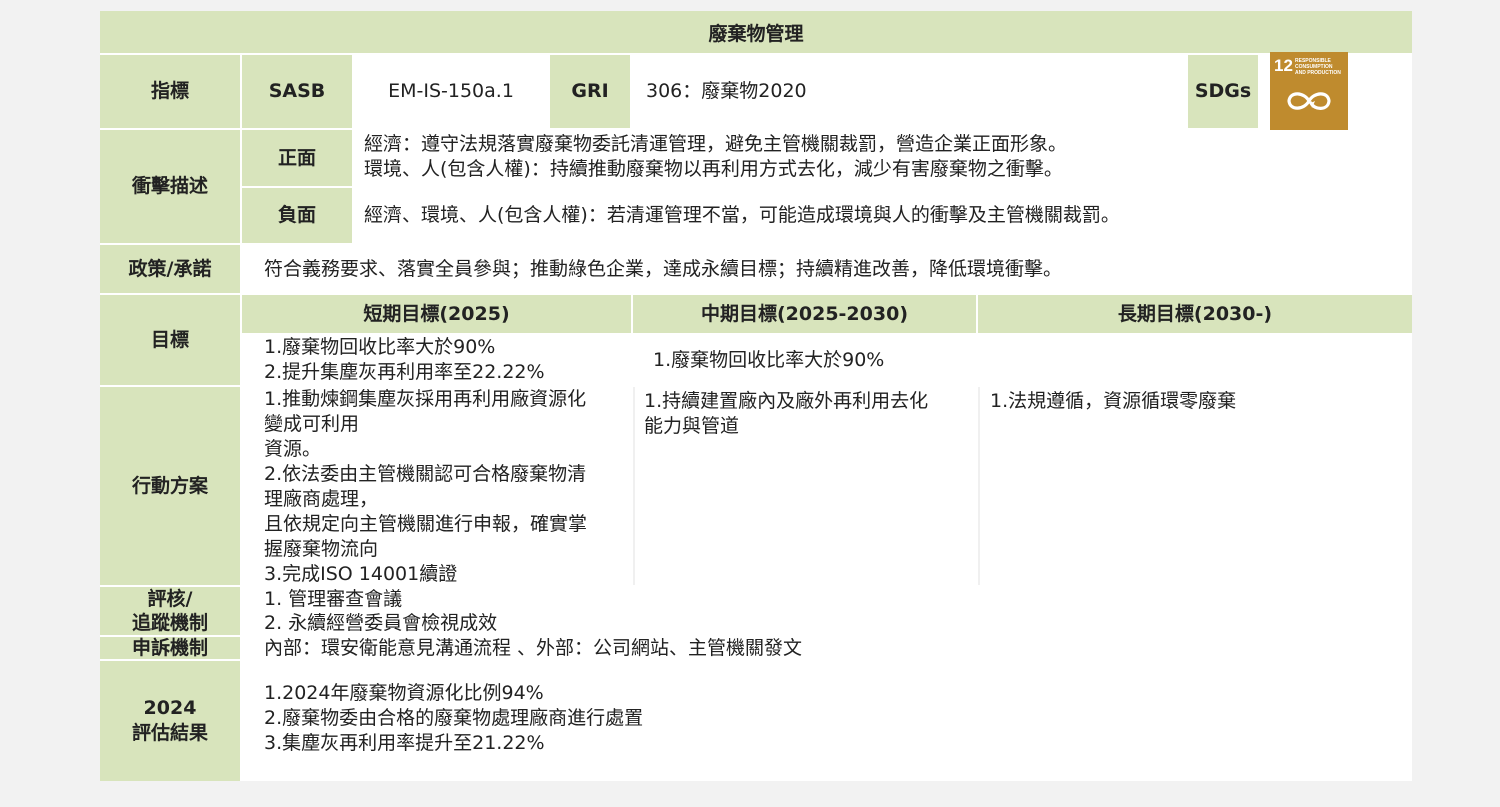 This screenshot has width=1500, height=807. What do you see at coordinates (333, 599) in the screenshot?
I see `tracking-line: 1. 管理審查會議` at bounding box center [333, 599].